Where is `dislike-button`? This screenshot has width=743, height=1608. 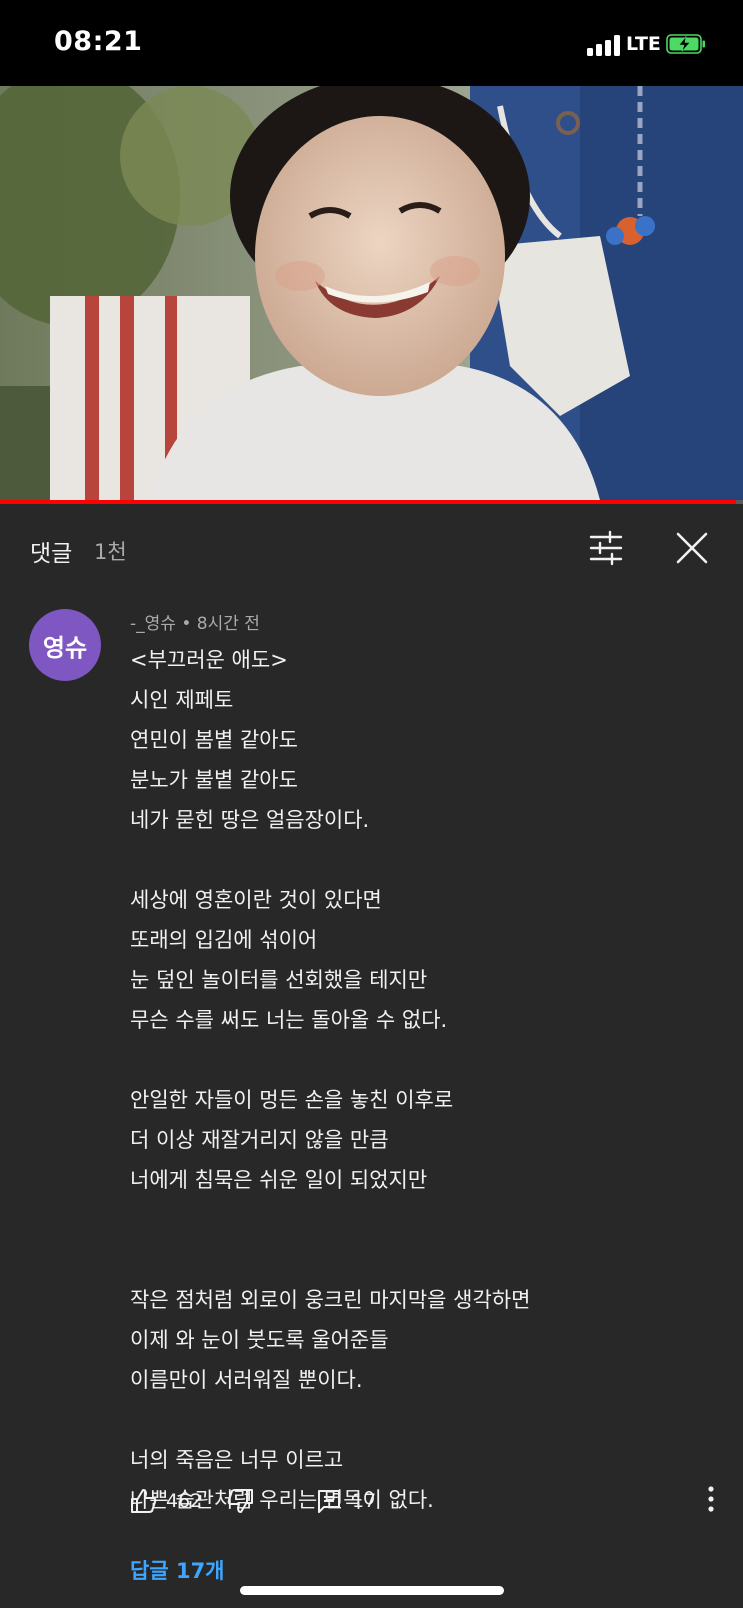 dislike-button is located at coordinates (240, 1501).